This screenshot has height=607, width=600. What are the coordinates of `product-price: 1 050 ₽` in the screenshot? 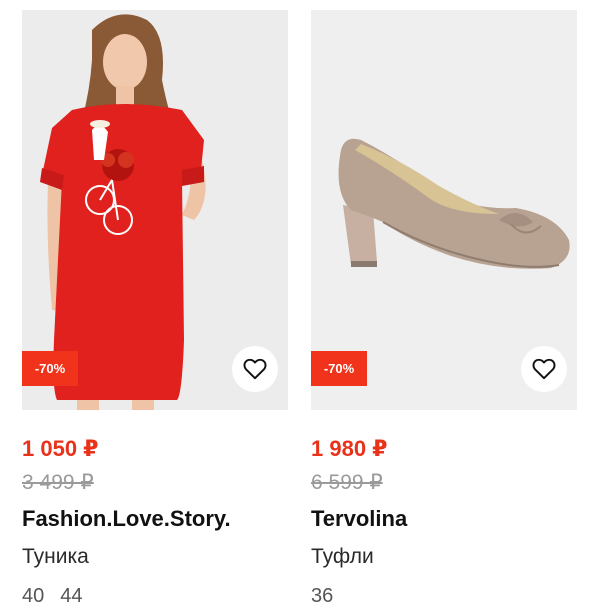 It's located at (60, 448).